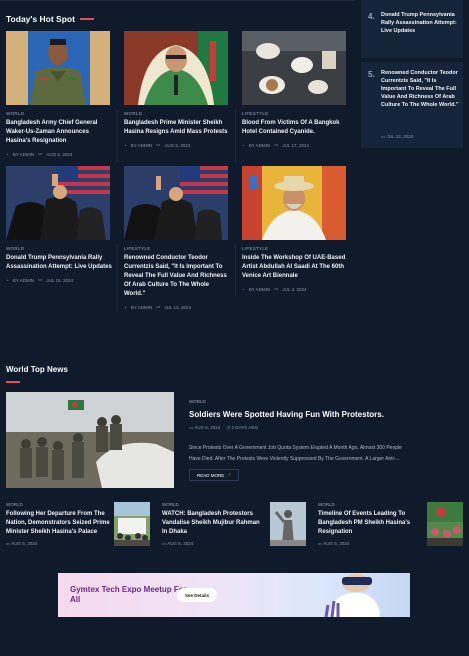 The height and width of the screenshot is (656, 469). I want to click on trending-number: 4., so click(371, 16).